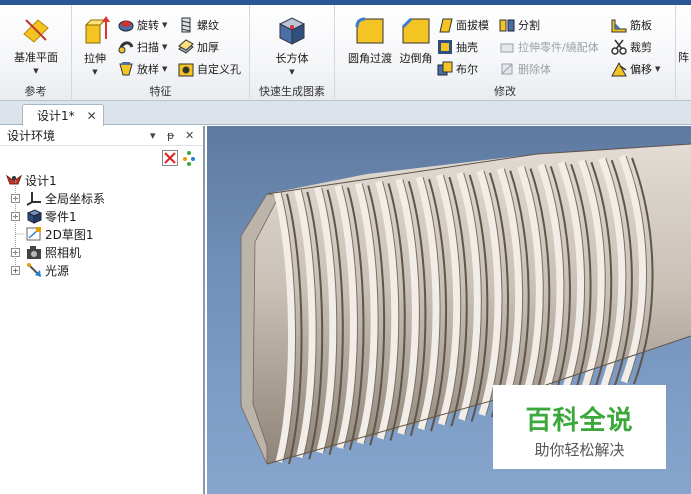  Describe the element at coordinates (445, 25) in the screenshot. I see `draft-icon` at that location.